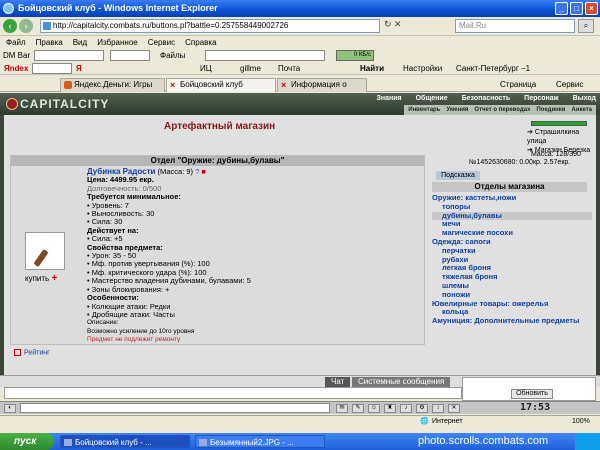 This screenshot has height=450, width=600. What do you see at coordinates (372, 68) in the screenshot?
I see `find-button: Найти` at bounding box center [372, 68].